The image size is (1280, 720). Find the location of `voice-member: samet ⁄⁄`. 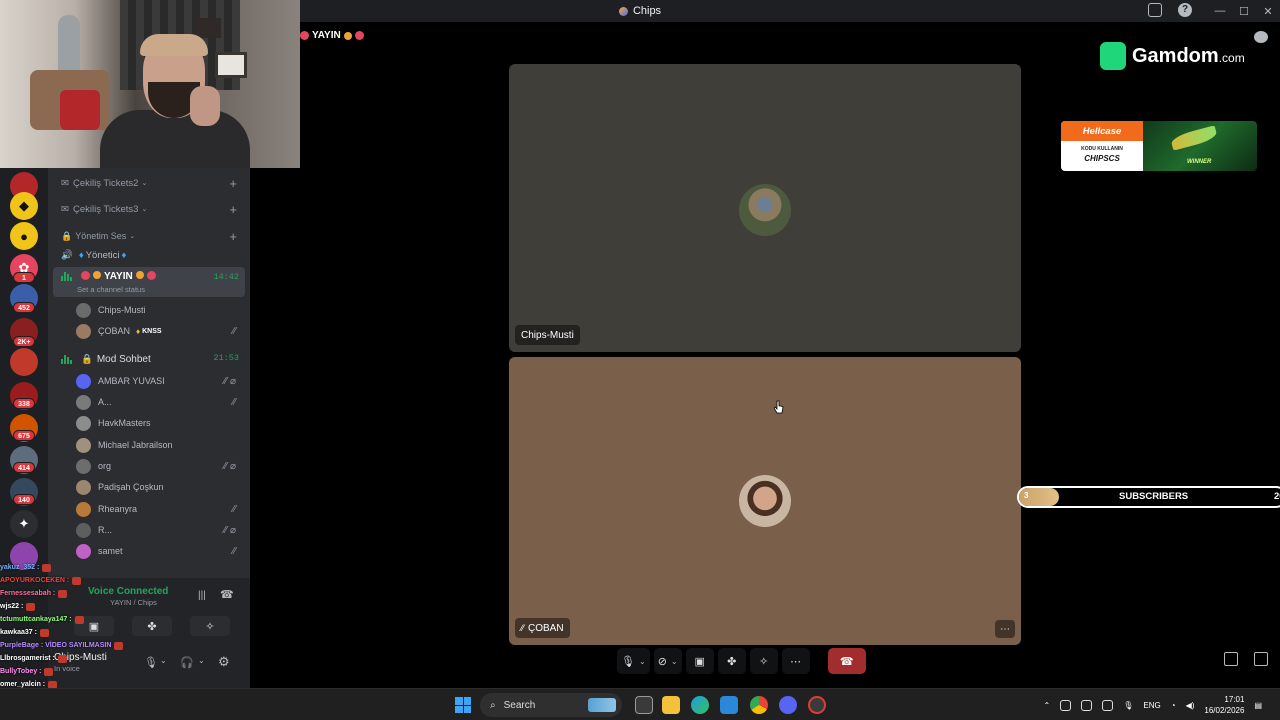

voice-member: samet ⁄⁄ is located at coordinates (160, 551).